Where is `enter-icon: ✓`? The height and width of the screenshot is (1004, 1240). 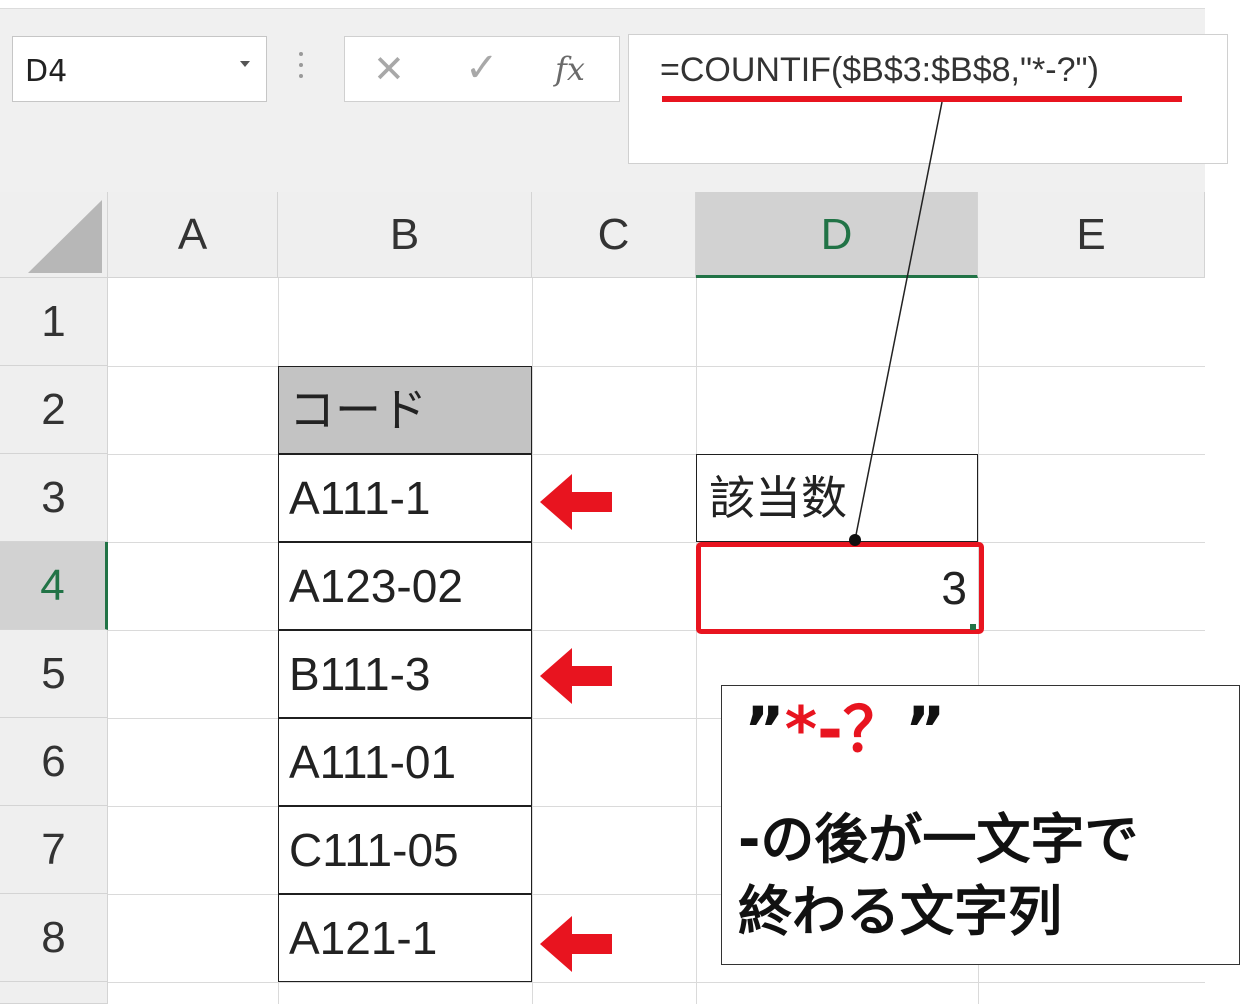 enter-icon: ✓ is located at coordinates (482, 68).